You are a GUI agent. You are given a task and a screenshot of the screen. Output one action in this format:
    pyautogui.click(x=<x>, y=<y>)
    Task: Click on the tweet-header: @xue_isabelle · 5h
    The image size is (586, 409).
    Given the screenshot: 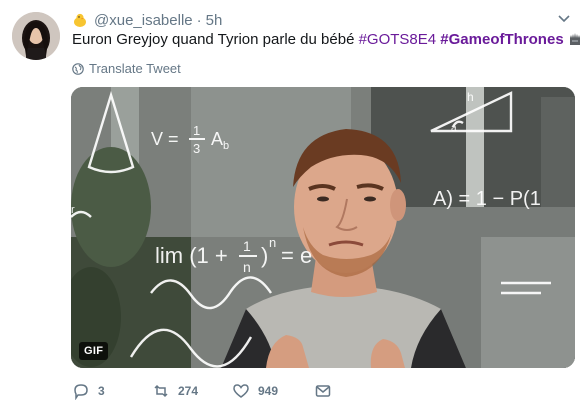 What is the action you would take?
    pyautogui.click(x=147, y=20)
    